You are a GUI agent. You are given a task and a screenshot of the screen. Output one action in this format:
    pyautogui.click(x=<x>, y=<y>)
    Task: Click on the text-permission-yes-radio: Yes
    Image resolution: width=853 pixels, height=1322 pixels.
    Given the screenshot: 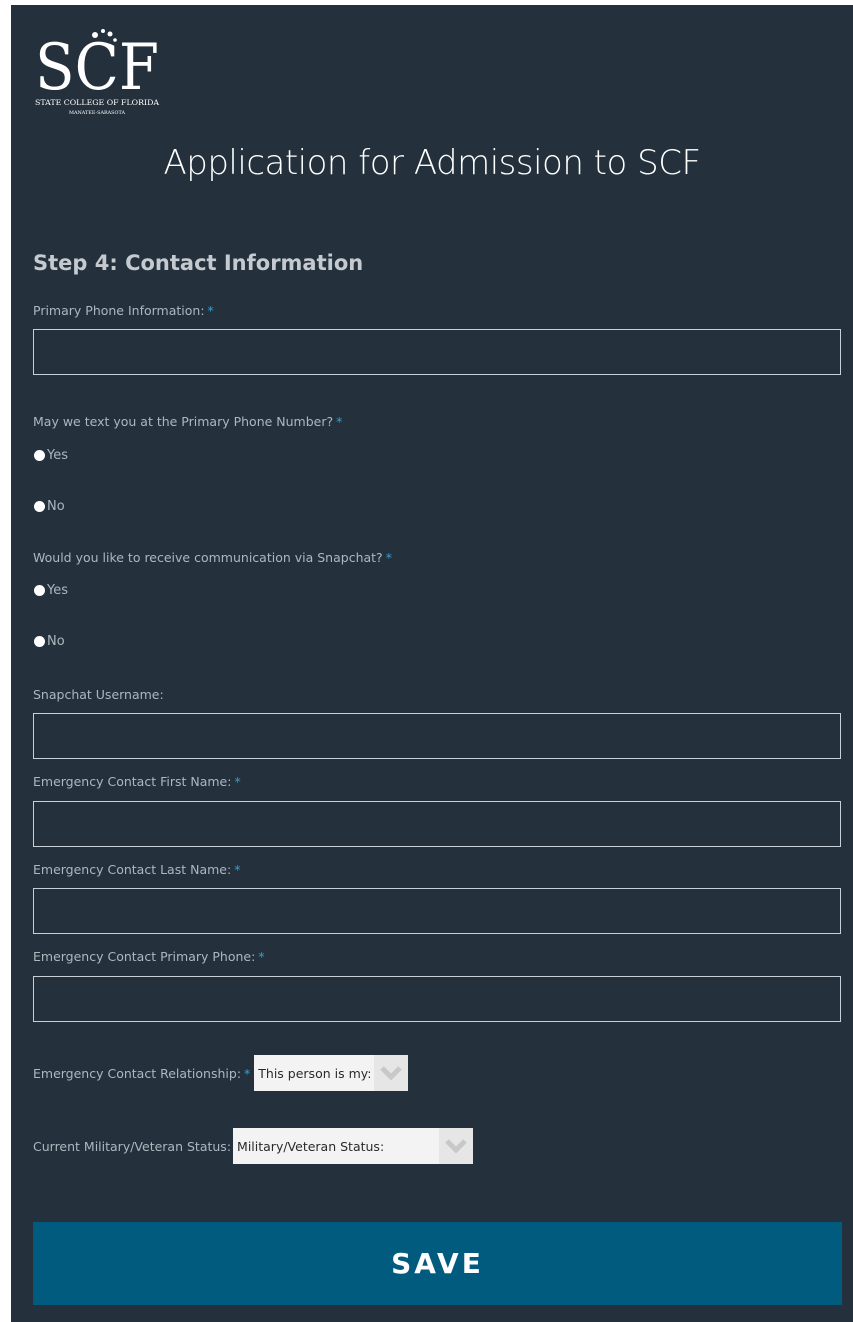 What is the action you would take?
    pyautogui.click(x=51, y=455)
    